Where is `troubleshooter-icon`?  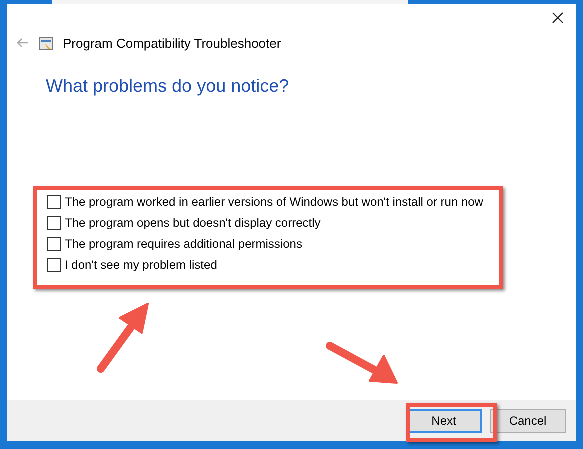 troubleshooter-icon is located at coordinates (46, 43).